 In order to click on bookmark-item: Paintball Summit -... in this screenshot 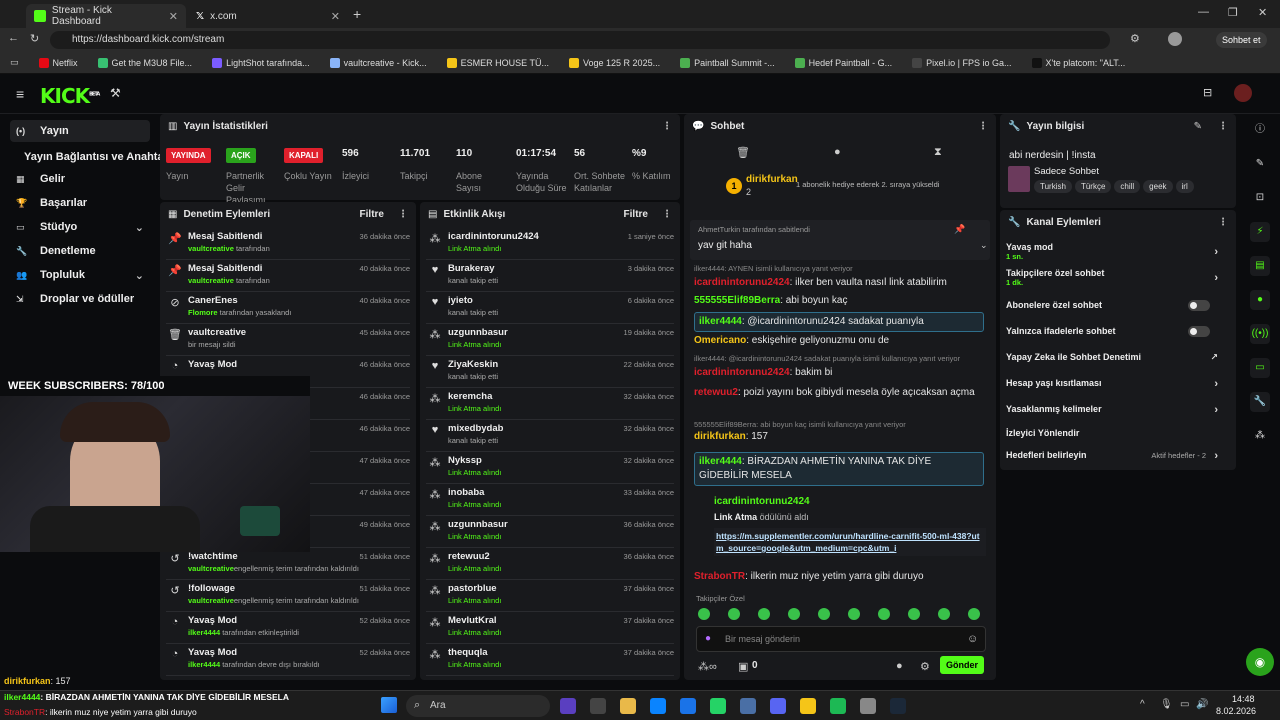, I will do `click(727, 62)`.